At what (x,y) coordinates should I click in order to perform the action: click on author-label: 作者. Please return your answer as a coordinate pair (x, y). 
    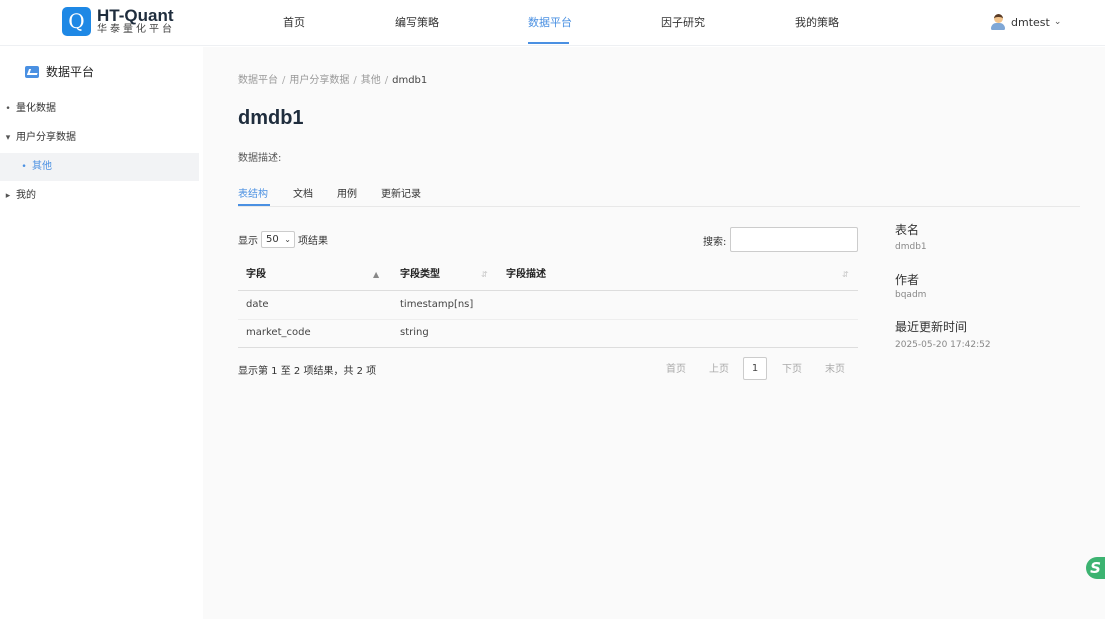
    Looking at the image, I should click on (907, 280).